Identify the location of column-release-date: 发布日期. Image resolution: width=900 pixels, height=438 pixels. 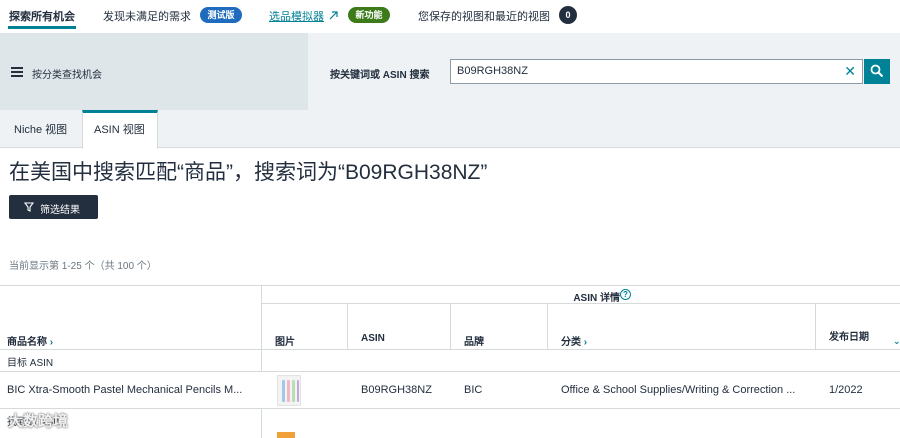
(849, 335).